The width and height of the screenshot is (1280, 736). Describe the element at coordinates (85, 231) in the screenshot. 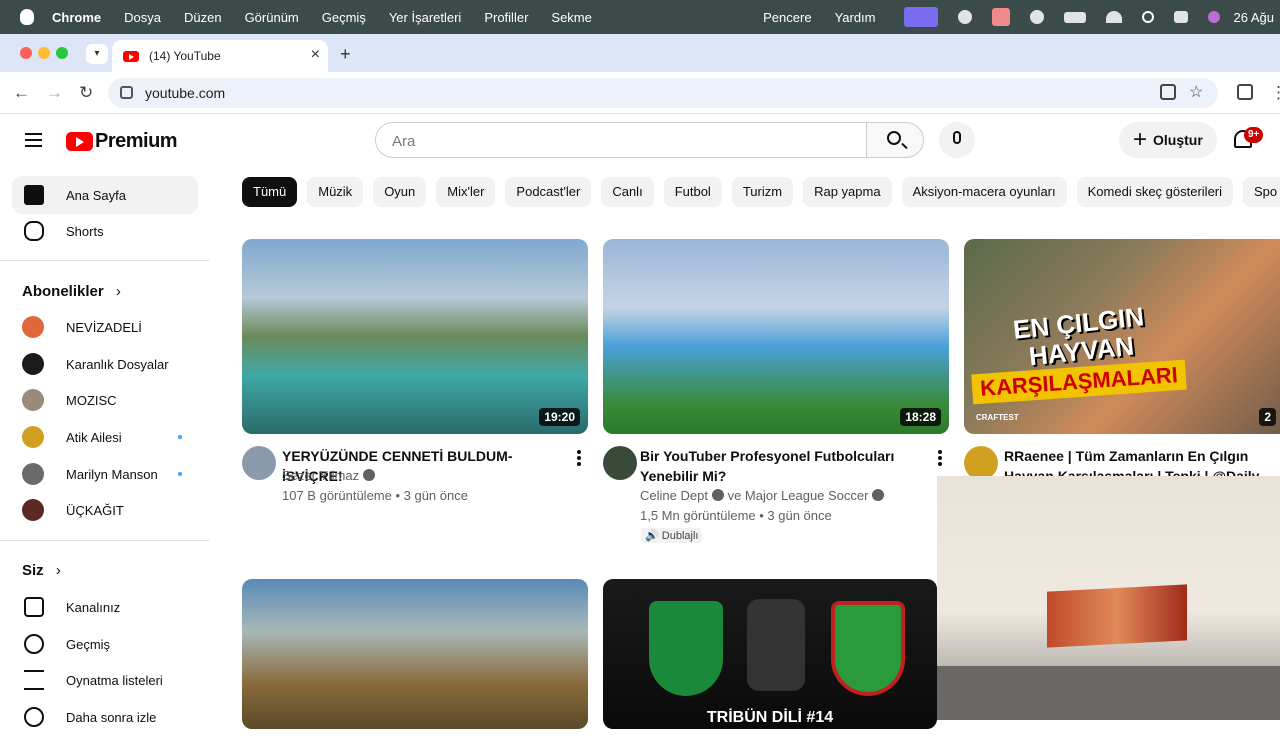

I see `sidebar-item-label: Shorts` at that location.